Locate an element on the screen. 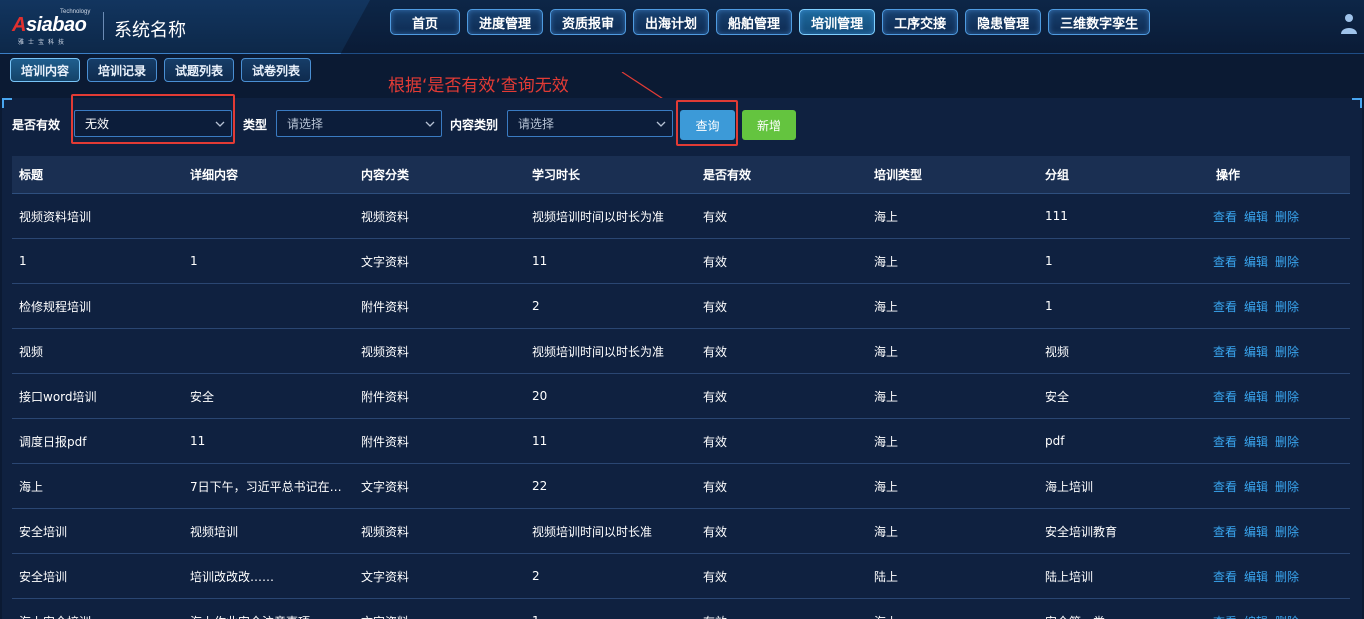 This screenshot has width=1364, height=619. cell-title: 视频资料培训 is located at coordinates (55, 216).